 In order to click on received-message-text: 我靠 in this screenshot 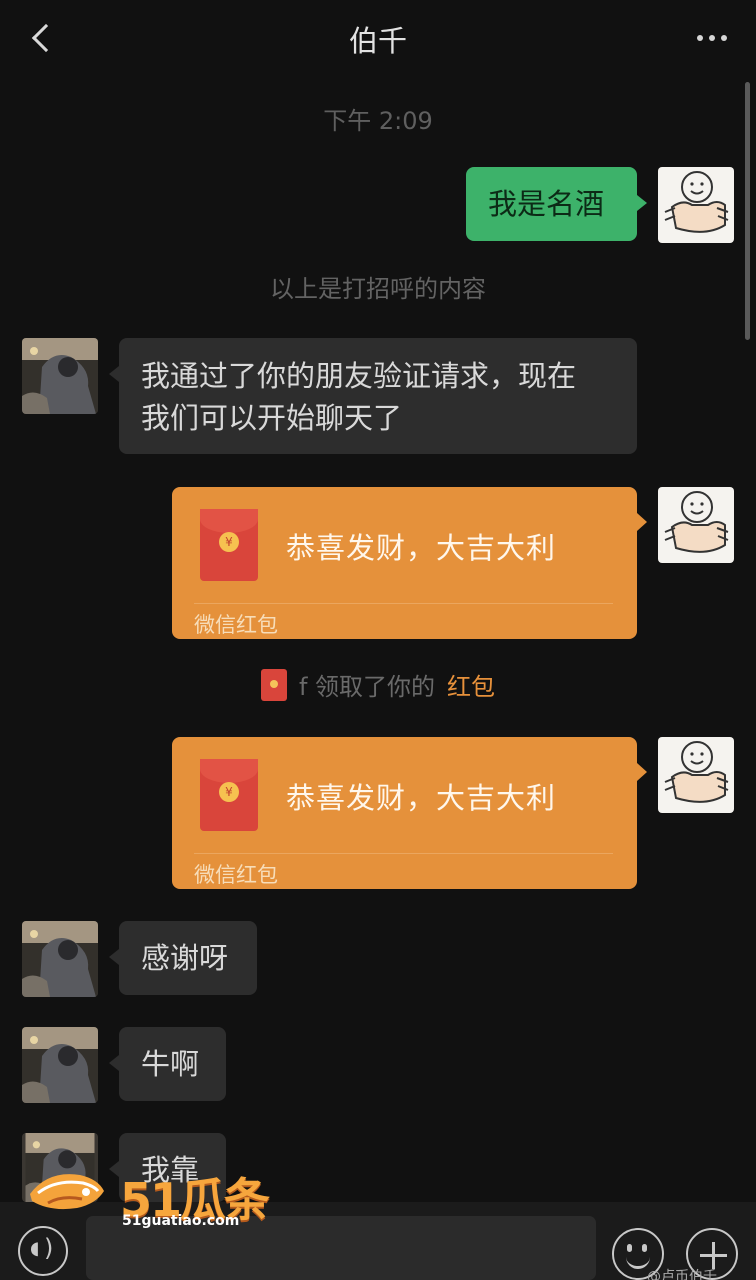, I will do `click(170, 1170)`.